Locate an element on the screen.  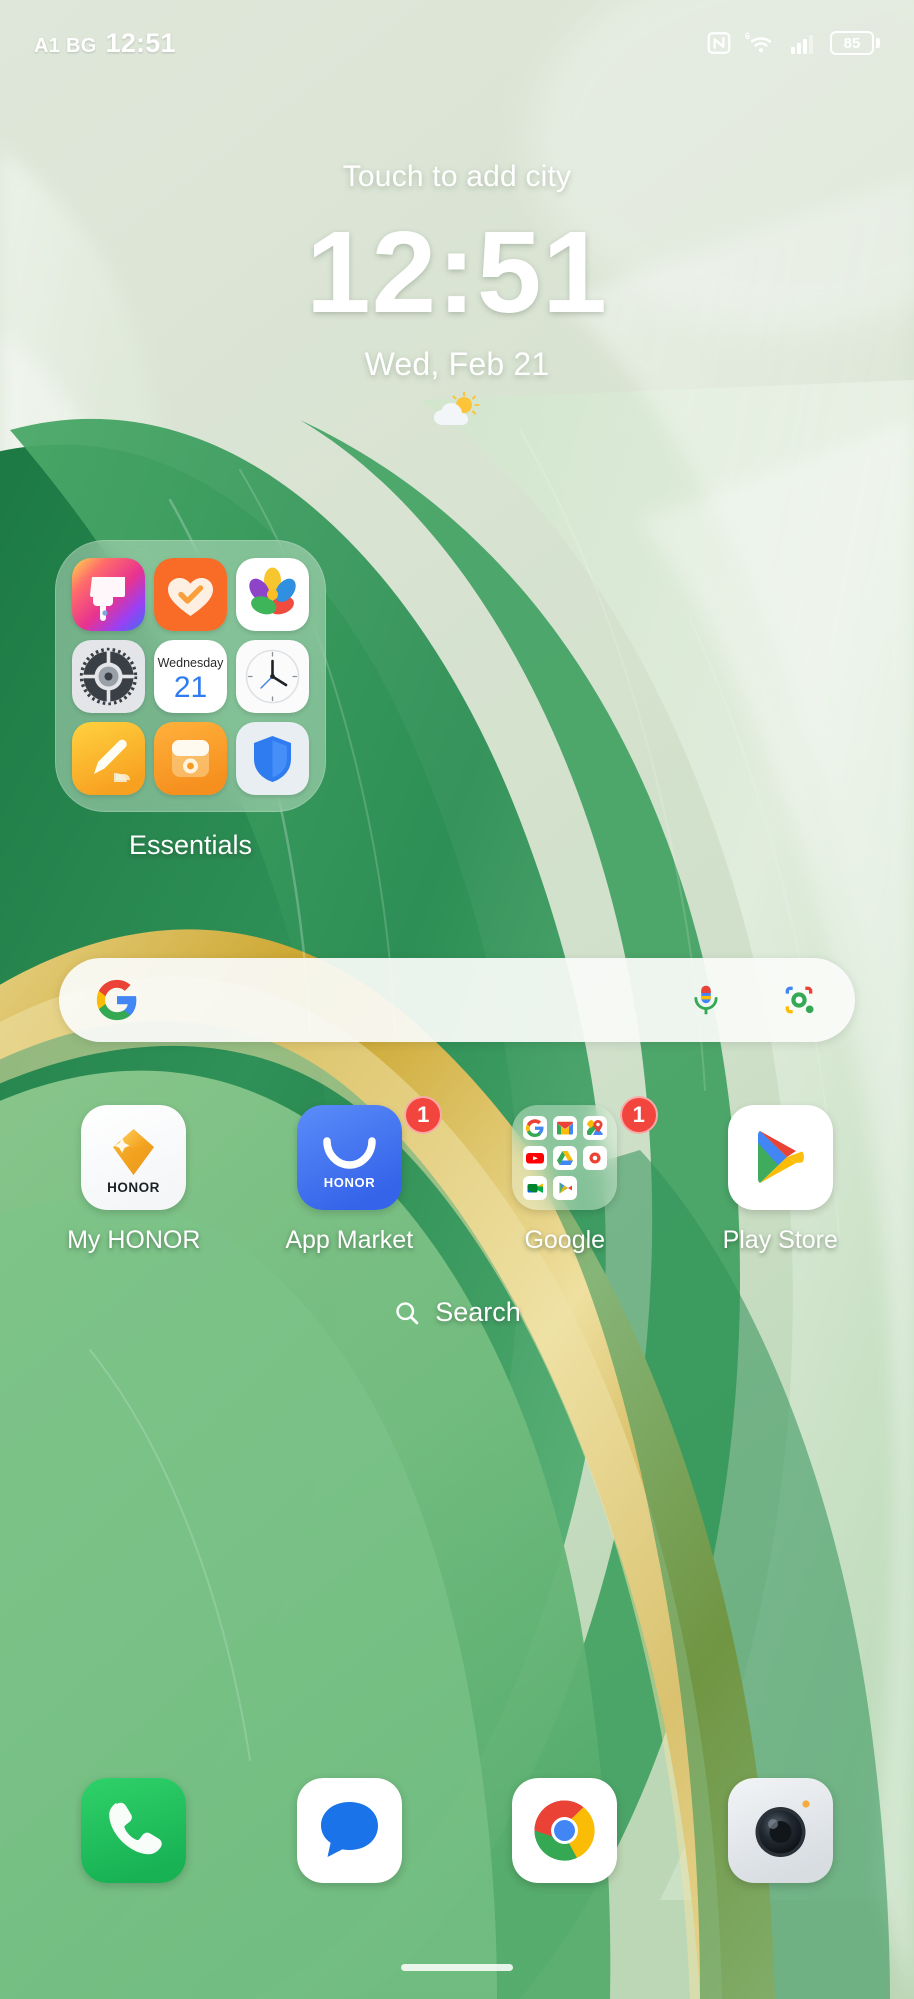
widget-time: 12:51 is located at coordinates (457, 272).